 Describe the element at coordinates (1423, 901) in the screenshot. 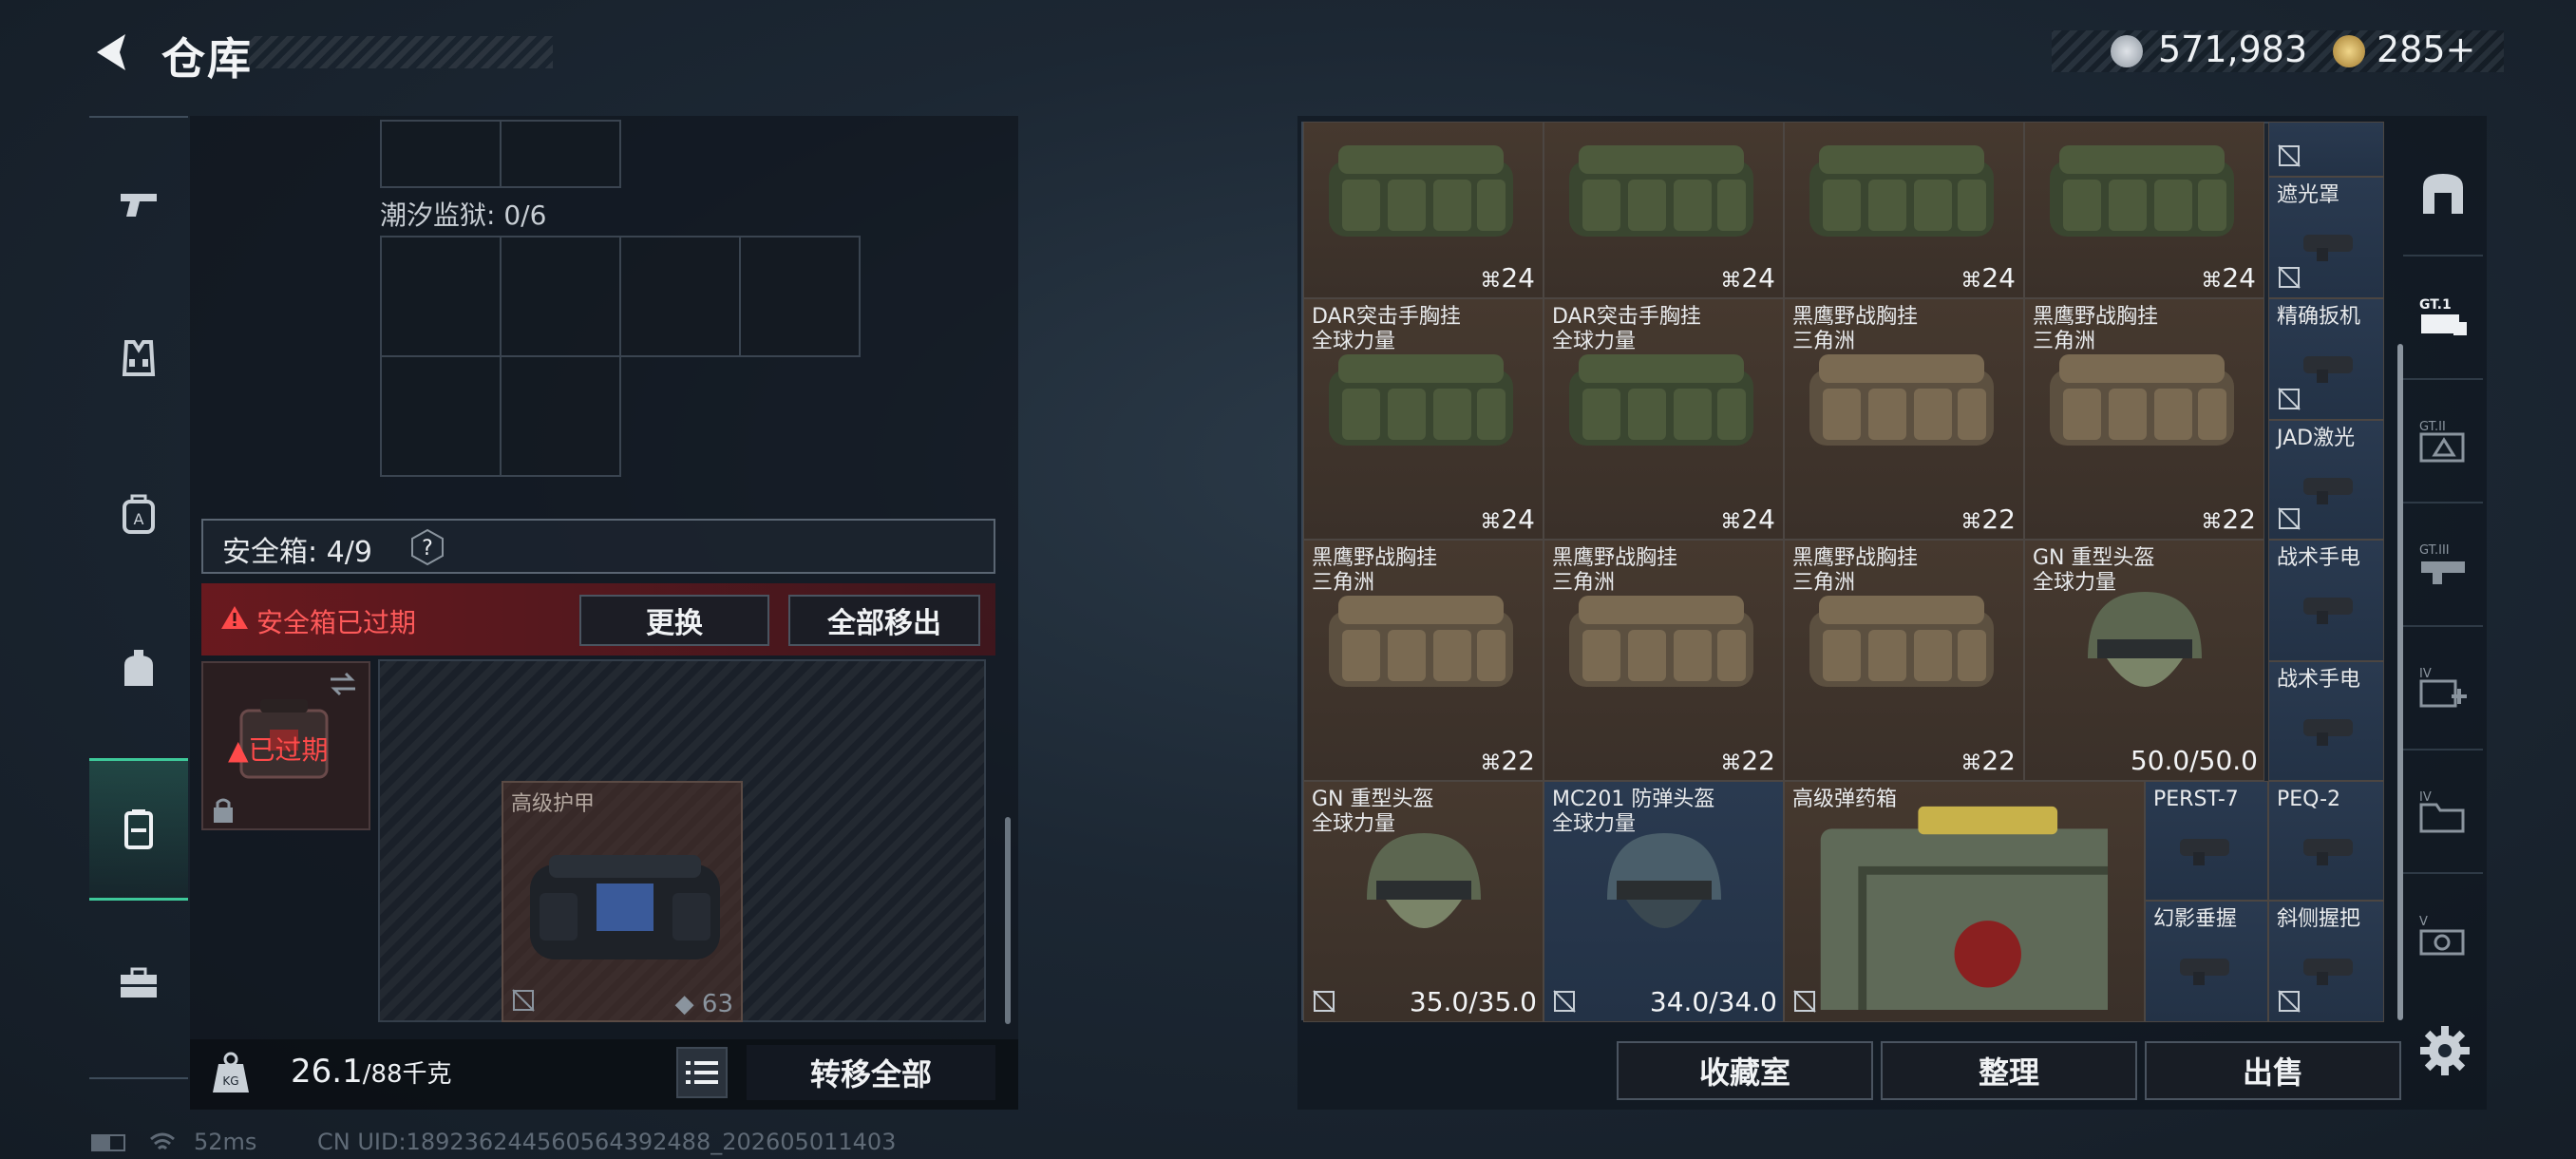

I see `inventory-item: GN 重型头盔 全球力量 35.0/35.0` at that location.